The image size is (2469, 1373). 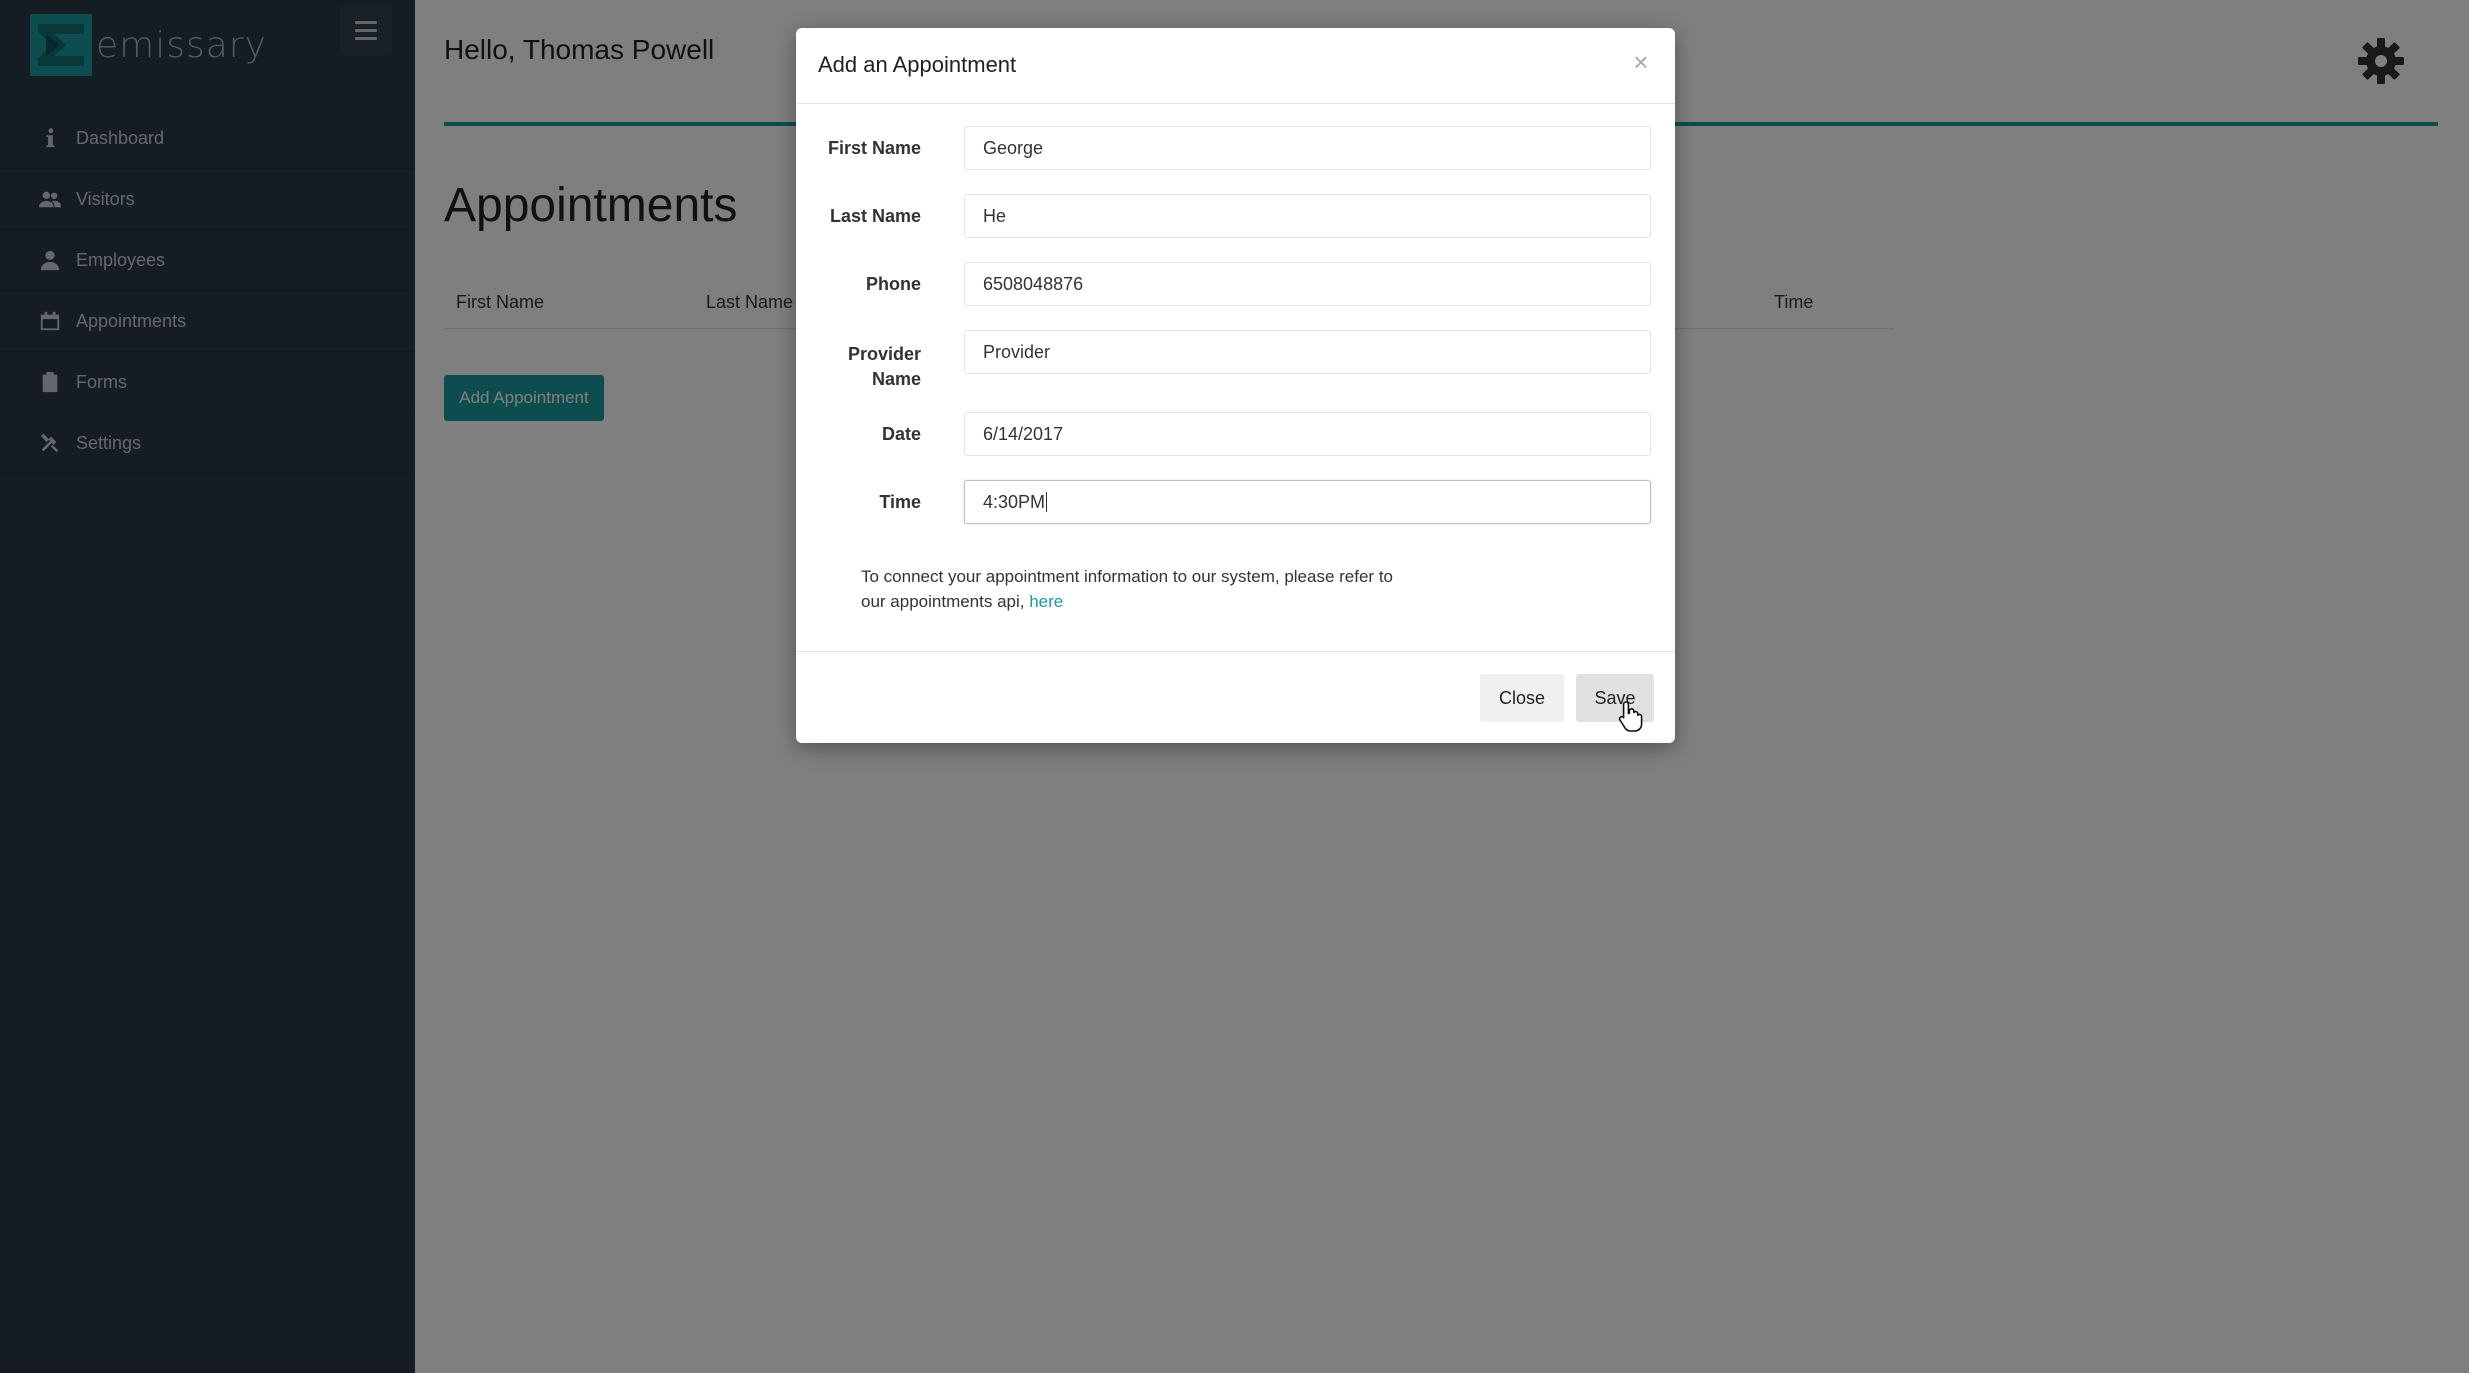 What do you see at coordinates (1307, 502) in the screenshot?
I see `time-input: 4:30PM` at bounding box center [1307, 502].